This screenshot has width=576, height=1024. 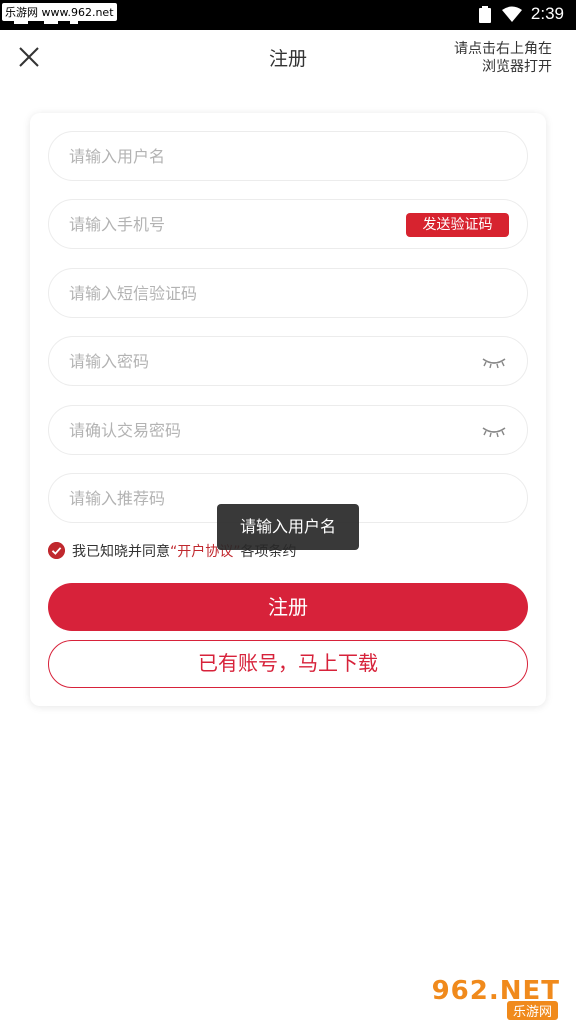 What do you see at coordinates (500, 998) in the screenshot?
I see `site-logo-watermark: 962.NET 乐游网` at bounding box center [500, 998].